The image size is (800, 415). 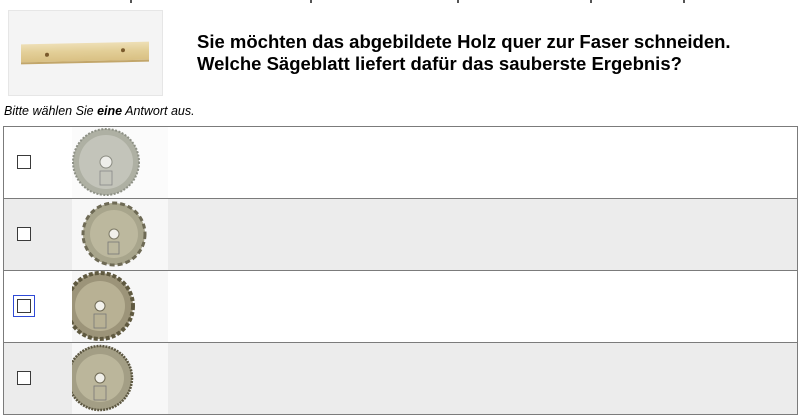 I want to click on saw-blade-fine-teeth-photo, so click(x=120, y=162).